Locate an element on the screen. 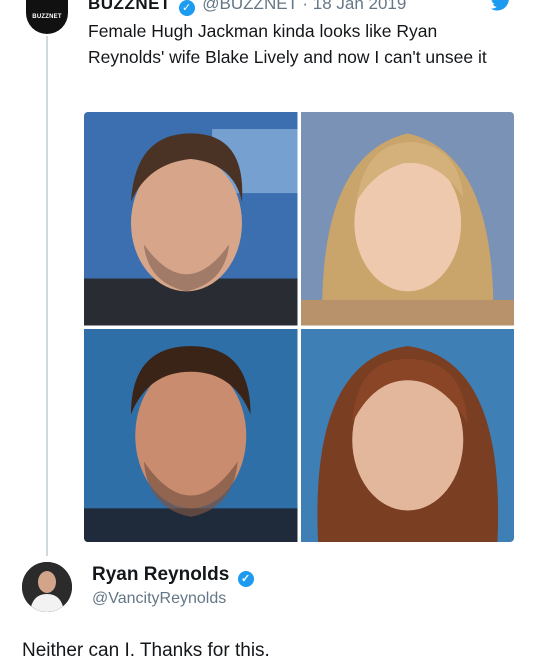 The height and width of the screenshot is (671, 540). reply-avatar is located at coordinates (47, 587).